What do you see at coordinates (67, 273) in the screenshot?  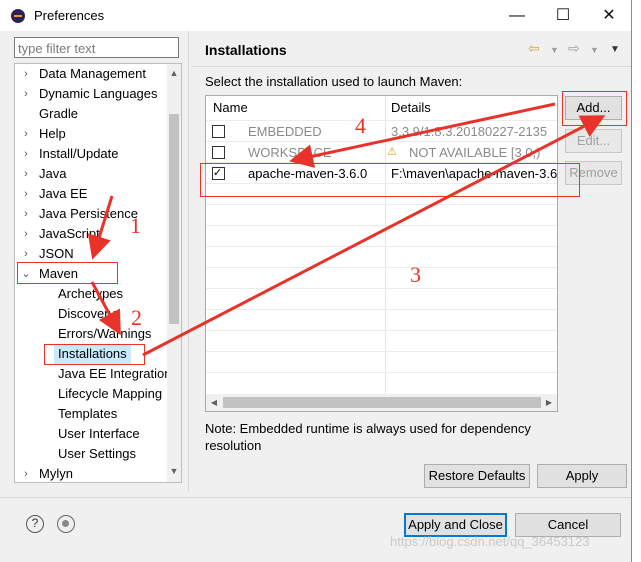 I see `annotation-box-maven` at bounding box center [67, 273].